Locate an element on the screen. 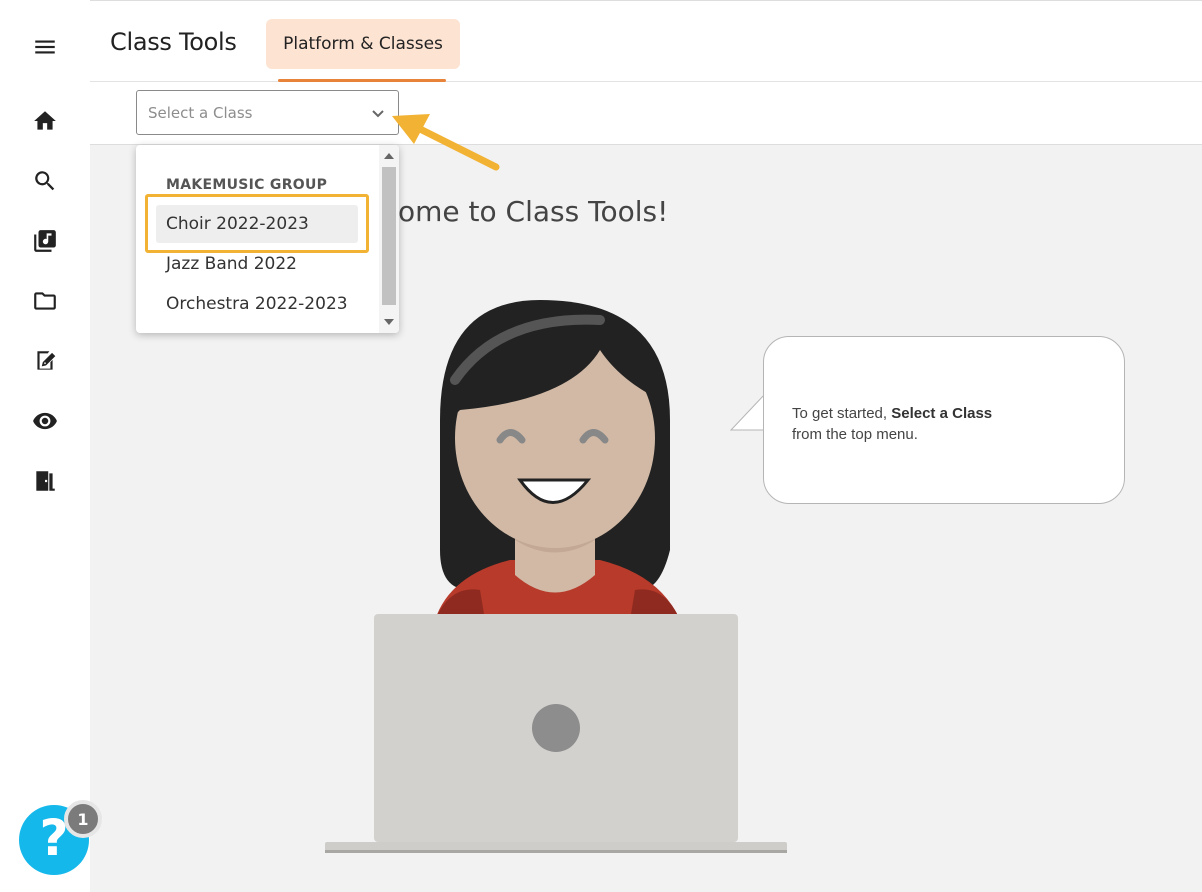  tab-platform-classes: Platform & Classes is located at coordinates (363, 44).